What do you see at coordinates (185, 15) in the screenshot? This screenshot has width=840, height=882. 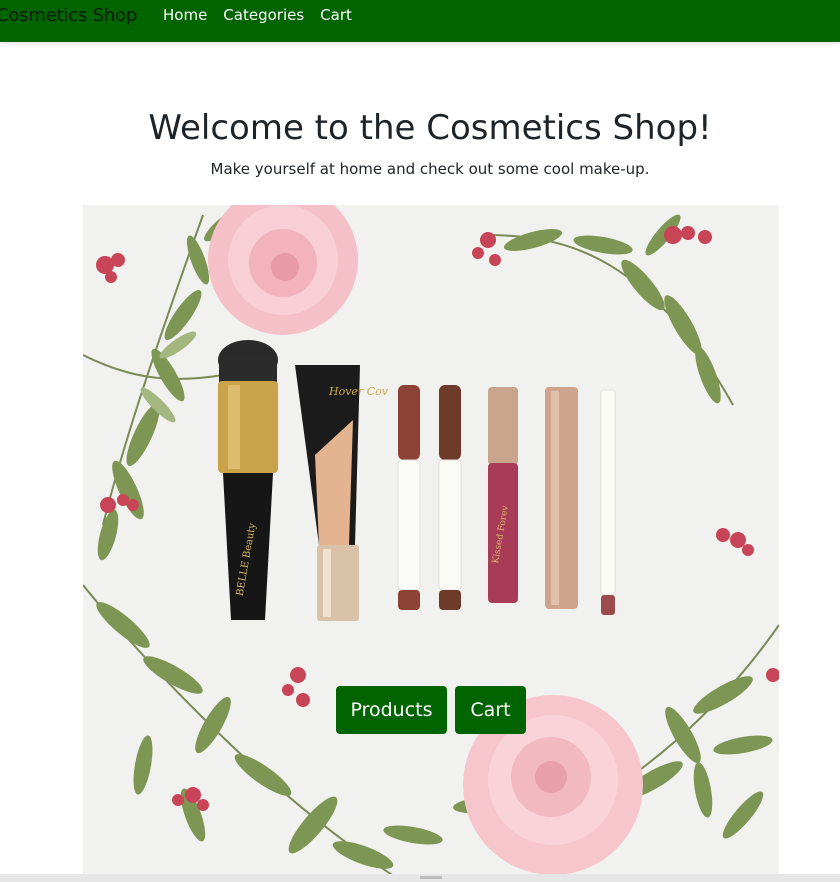 I see `nav-link-home: Home` at bounding box center [185, 15].